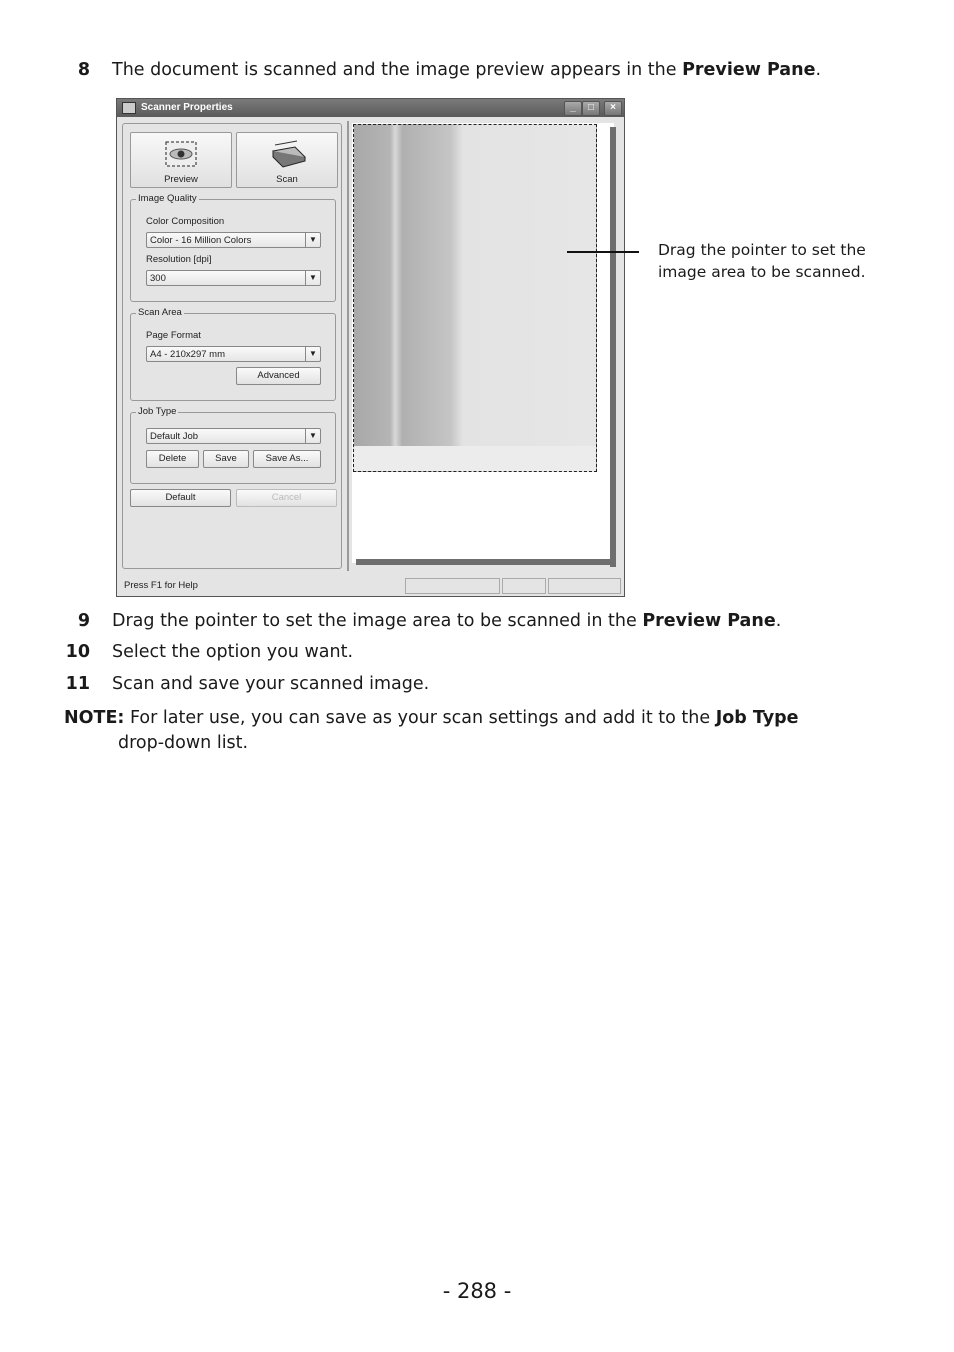 Image resolution: width=954 pixels, height=1352 pixels. I want to click on selected-value: A4 - 210x297 mm, so click(187, 354).